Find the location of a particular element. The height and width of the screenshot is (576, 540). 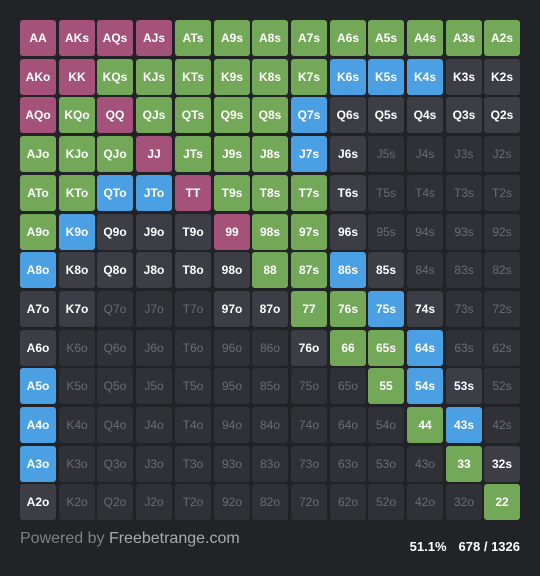

hand-cell-k4o: K4o is located at coordinates (77, 425).